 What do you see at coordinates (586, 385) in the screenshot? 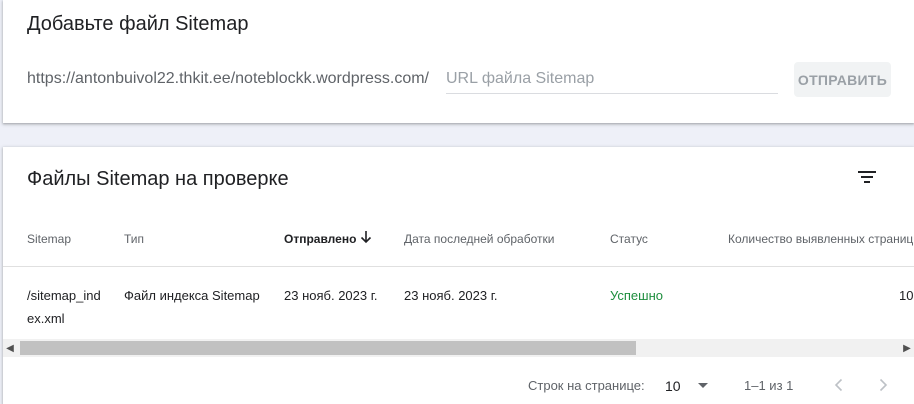
I see `rows-per-page-label: Строк на странице:` at bounding box center [586, 385].